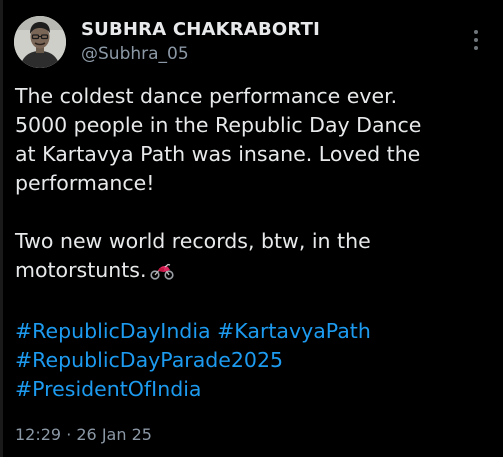 This screenshot has width=503, height=457. Describe the element at coordinates (206, 96) in the screenshot. I see `tweet-line: The coldest dance performance ever.` at that location.